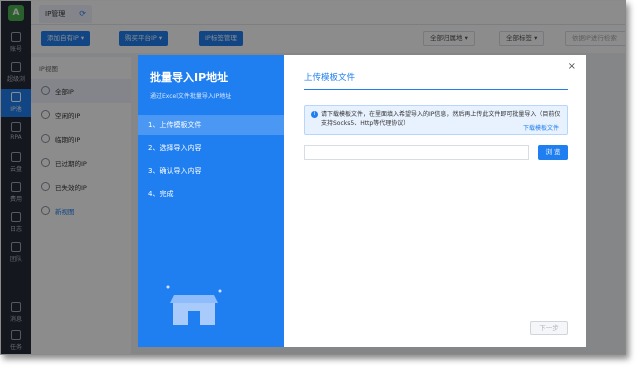 The image size is (640, 370). I want to click on step-select-content: 2、选择导入内容, so click(175, 148).